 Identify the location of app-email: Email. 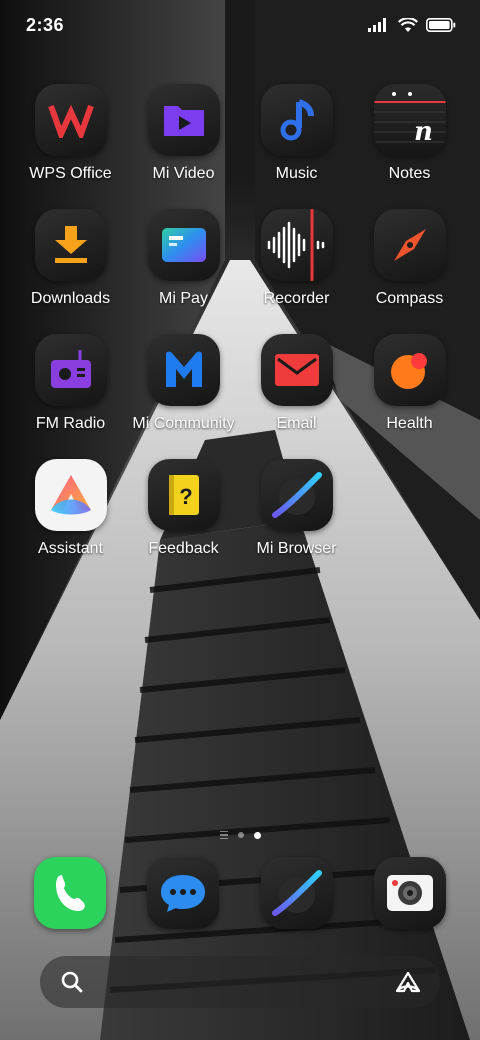
(296, 394).